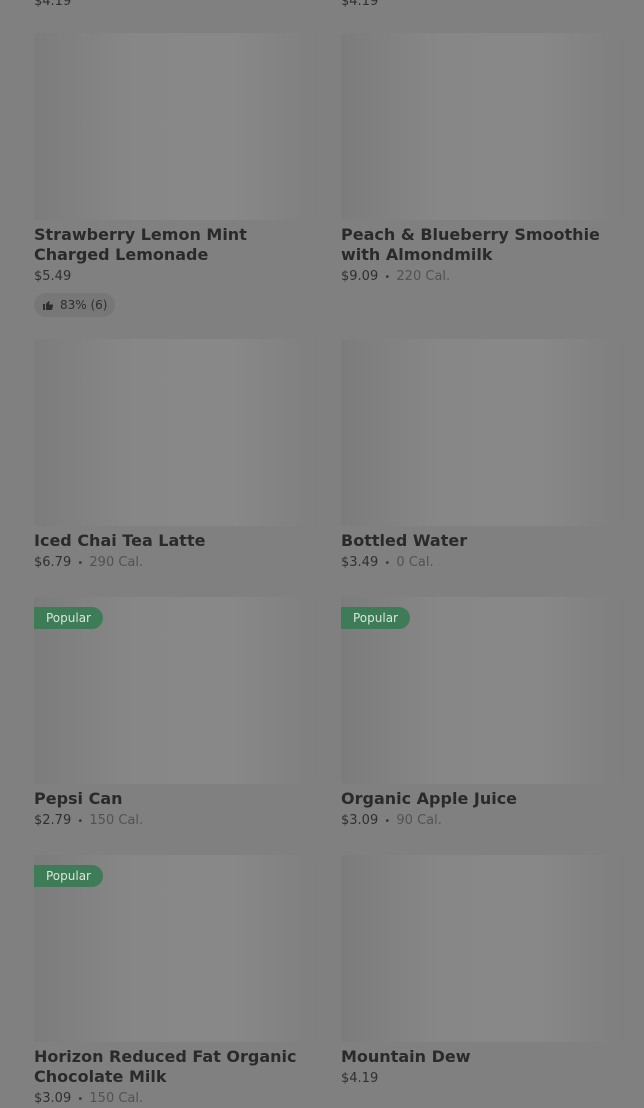  I want to click on rating-text: 83% (6), so click(84, 305).